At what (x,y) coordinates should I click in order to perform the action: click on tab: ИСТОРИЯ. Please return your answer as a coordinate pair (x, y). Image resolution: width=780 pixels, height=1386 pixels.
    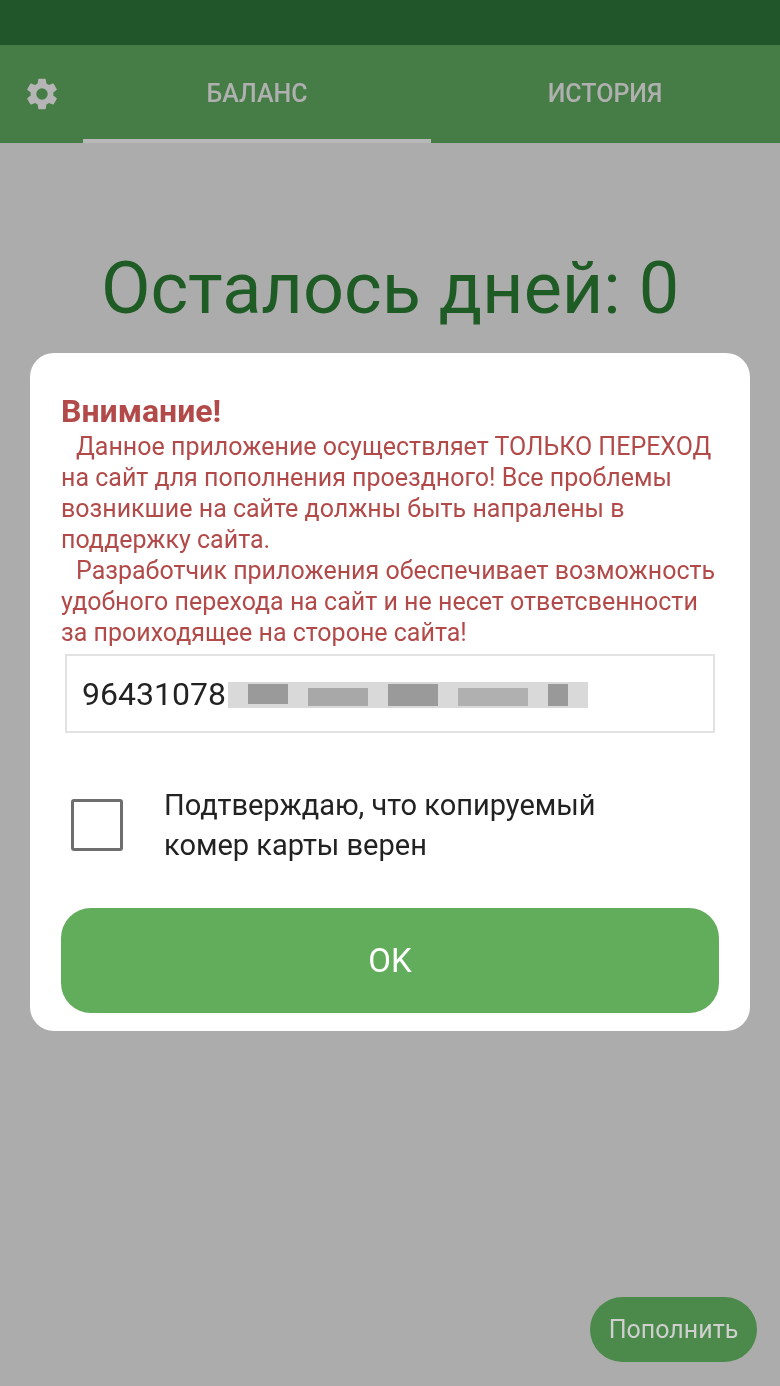
    Looking at the image, I should click on (605, 94).